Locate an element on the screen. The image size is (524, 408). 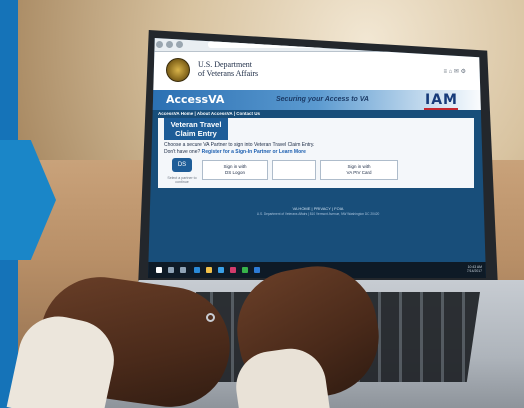
va-seal-icon is located at coordinates (178, 70).